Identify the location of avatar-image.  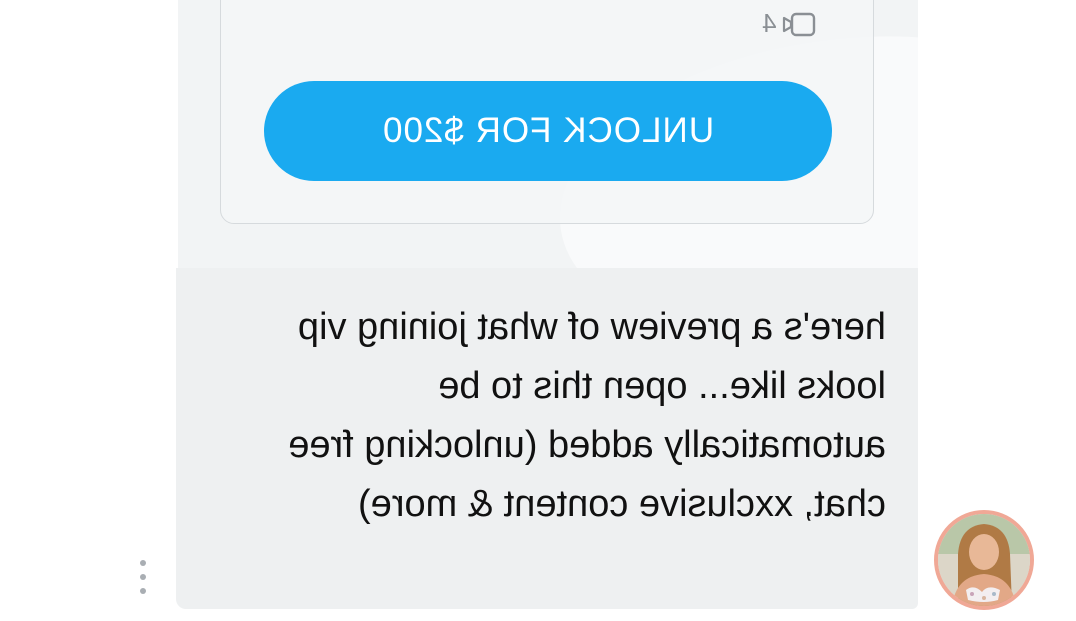
(984, 560).